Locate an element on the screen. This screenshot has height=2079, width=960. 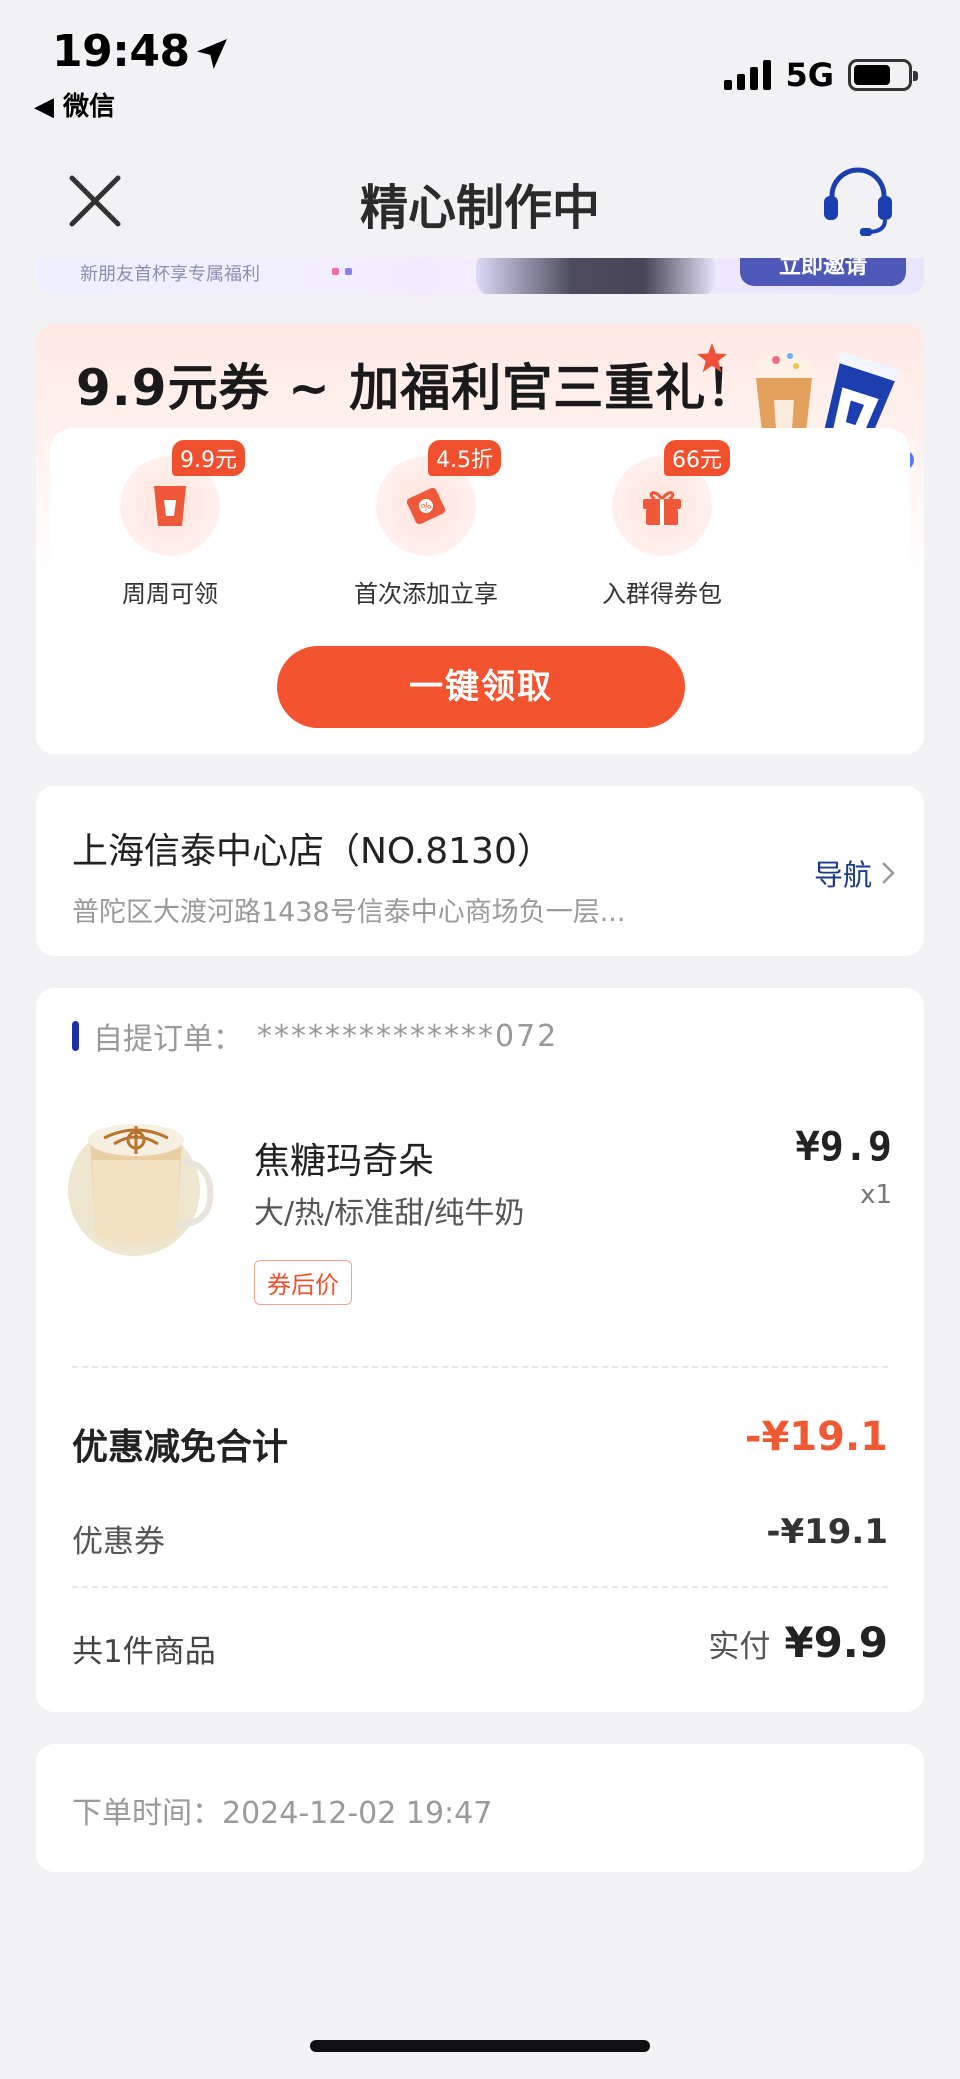
benefit-icon-circle: % 4.5折 is located at coordinates (438, 498).